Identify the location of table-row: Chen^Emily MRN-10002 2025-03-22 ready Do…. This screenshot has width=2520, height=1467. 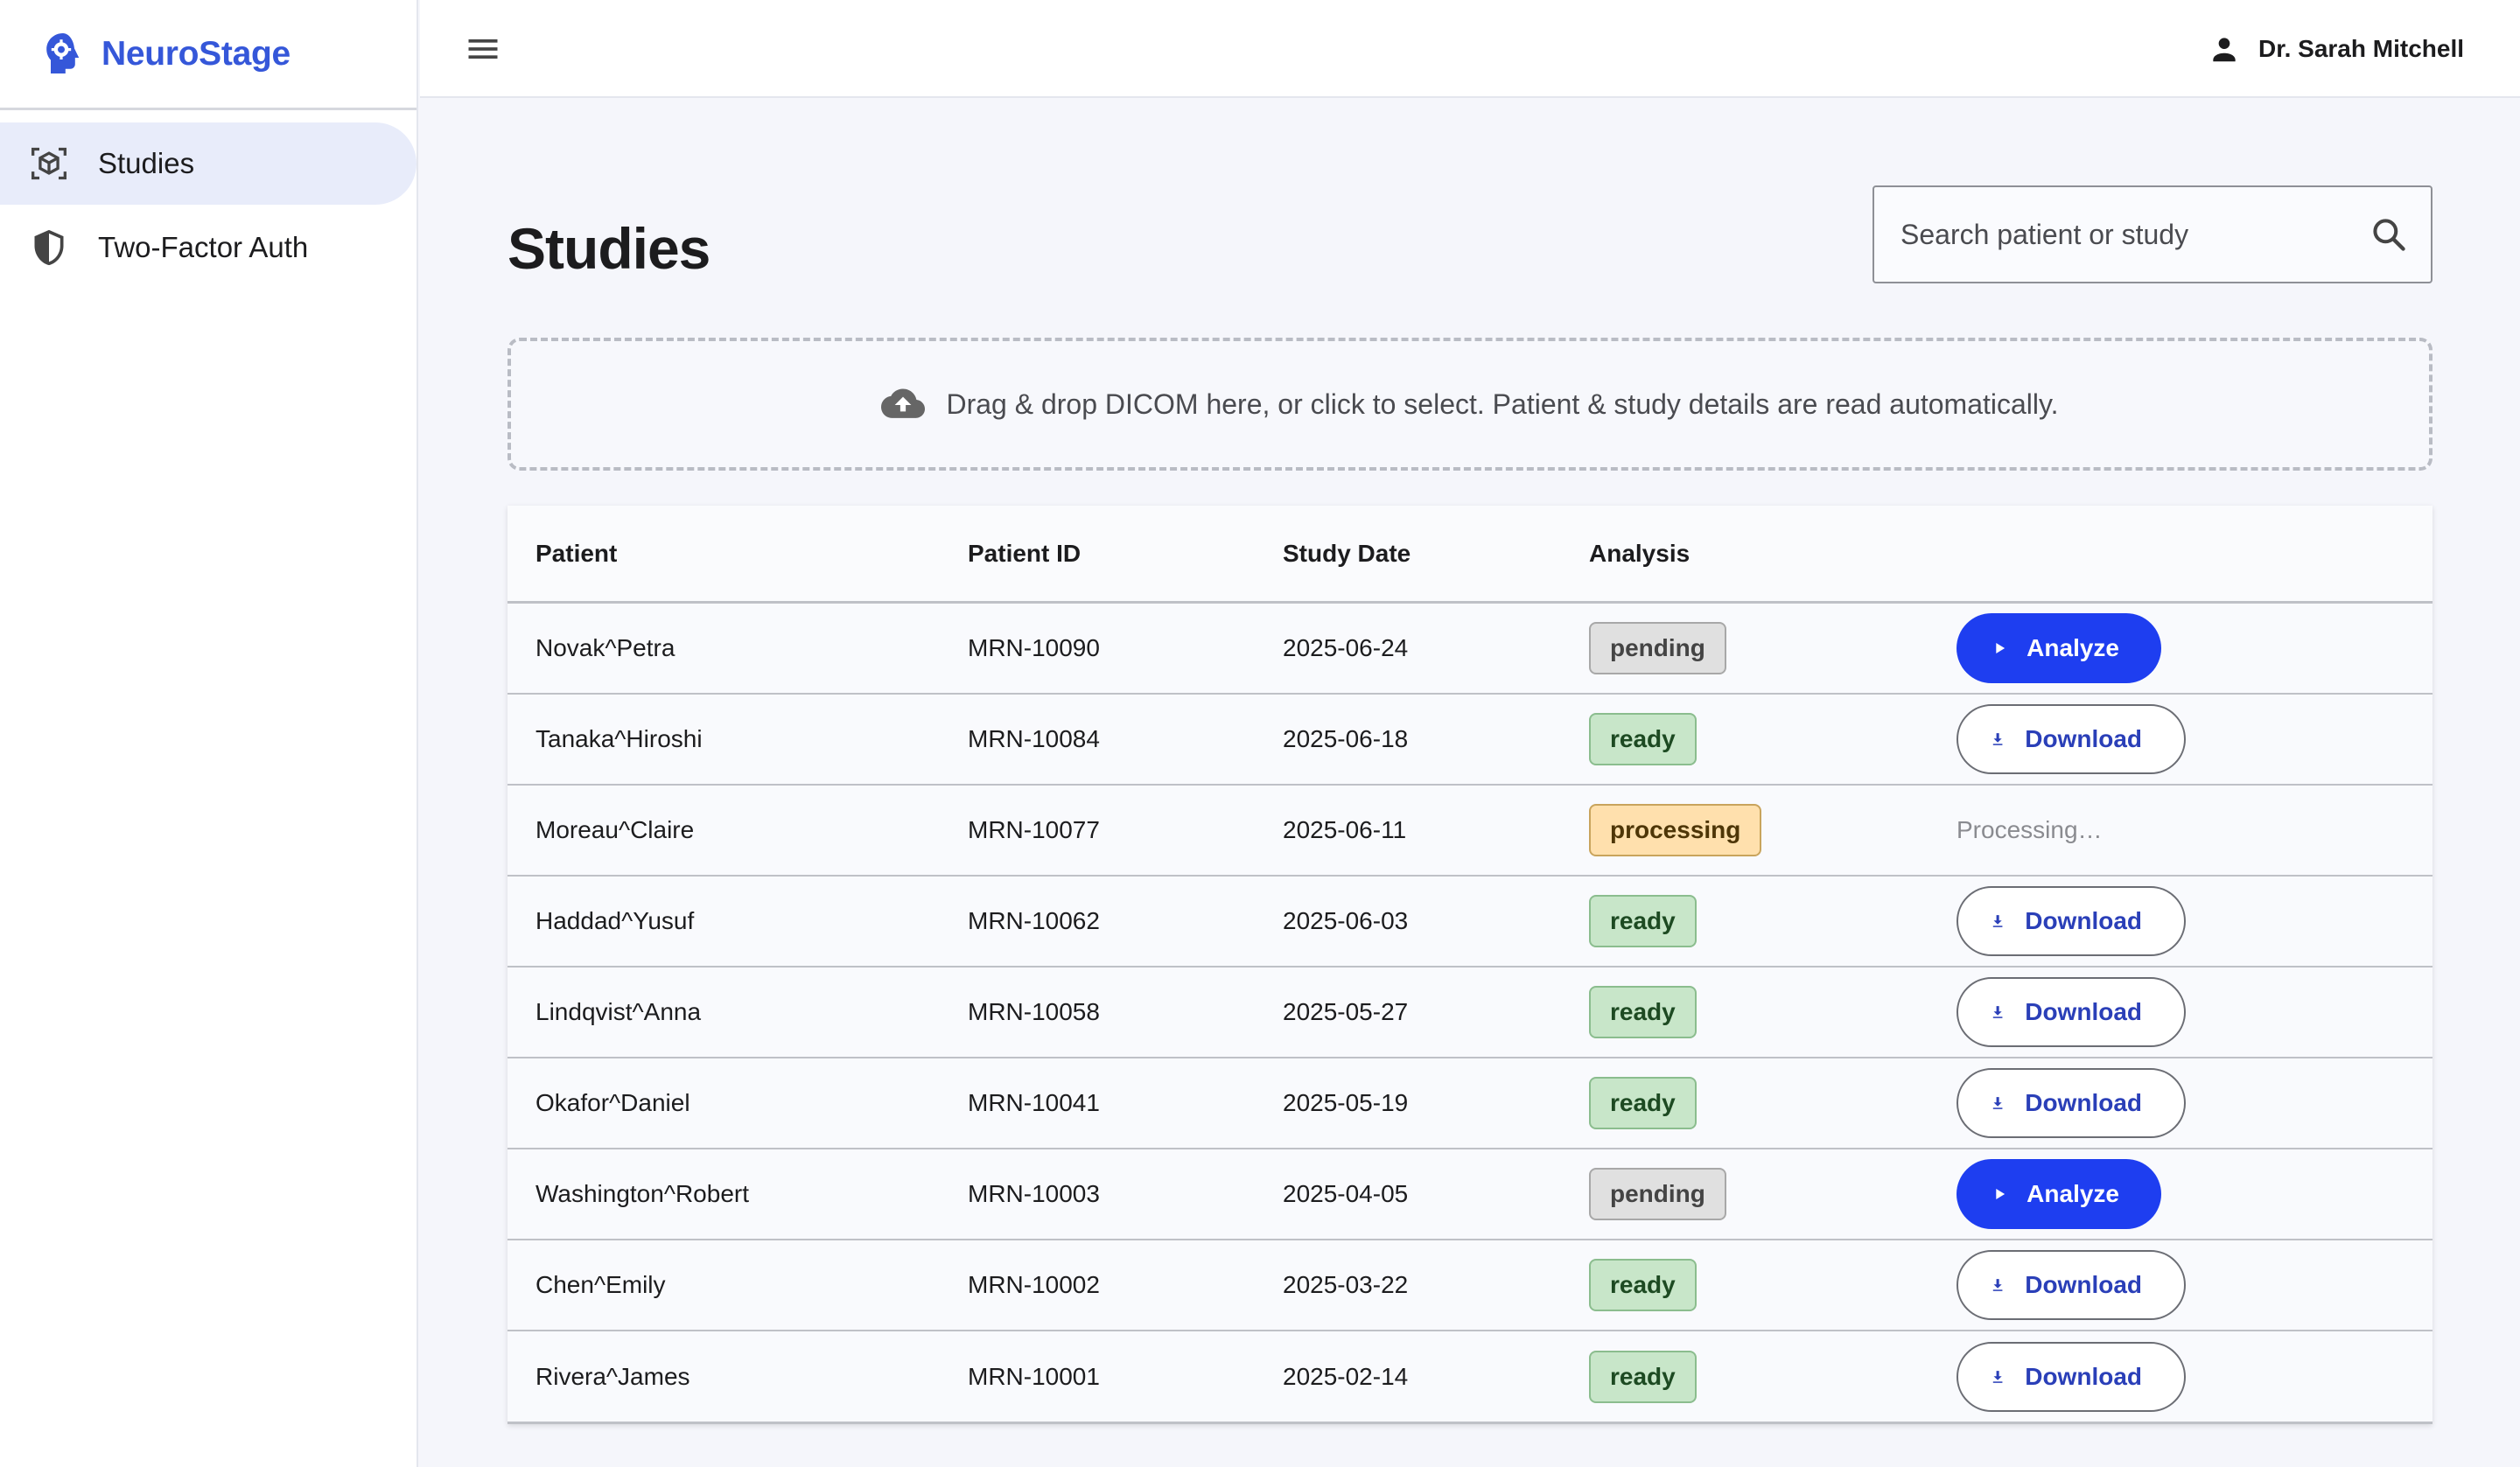
(1470, 1285).